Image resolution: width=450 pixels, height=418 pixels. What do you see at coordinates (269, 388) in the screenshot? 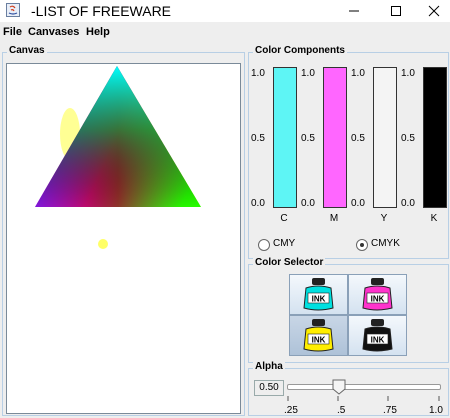
I see `alpha-value-field: 0.50` at bounding box center [269, 388].